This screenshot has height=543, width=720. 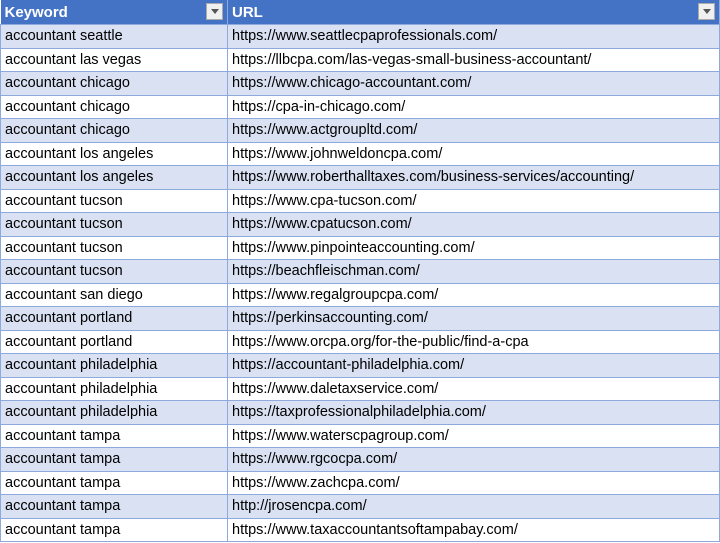 I want to click on url-cell: https://www.actgroupltd.com/, so click(x=473, y=130).